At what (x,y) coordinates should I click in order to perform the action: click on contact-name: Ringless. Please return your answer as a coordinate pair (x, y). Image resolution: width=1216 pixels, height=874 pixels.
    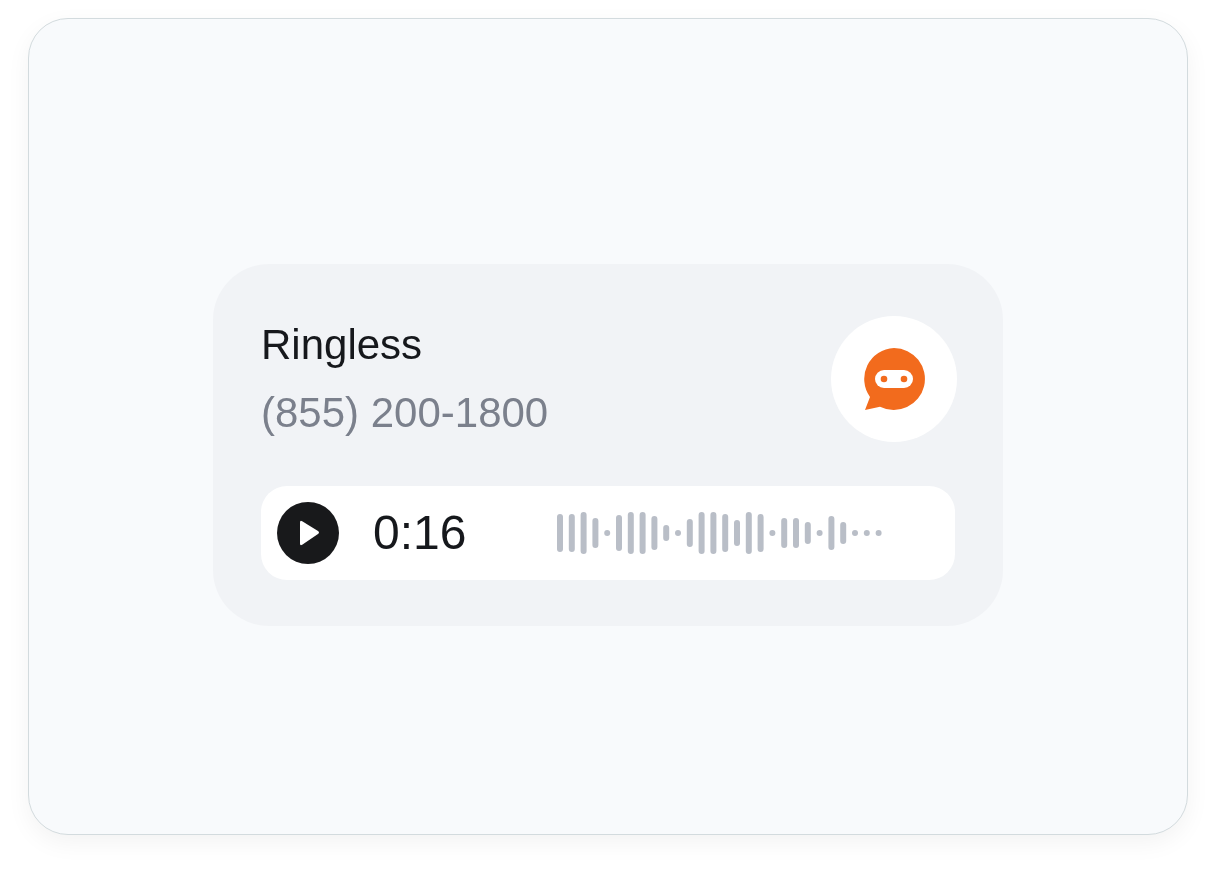
    Looking at the image, I should click on (342, 344).